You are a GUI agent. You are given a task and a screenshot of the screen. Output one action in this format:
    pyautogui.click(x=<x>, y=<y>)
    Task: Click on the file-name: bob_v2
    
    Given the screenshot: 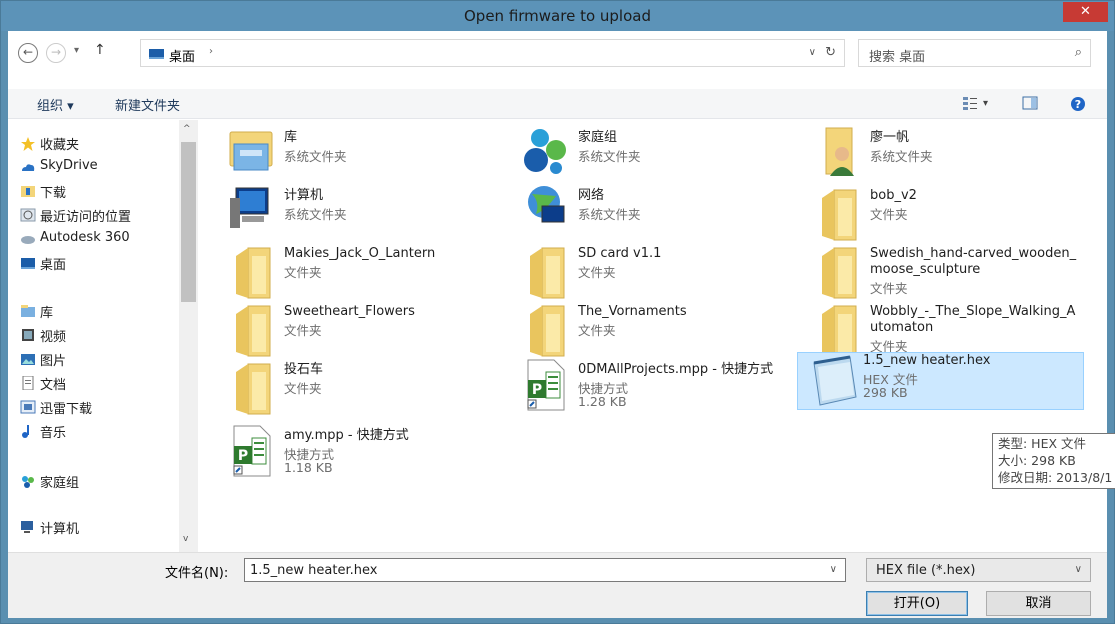 What is the action you would take?
    pyautogui.click(x=893, y=195)
    